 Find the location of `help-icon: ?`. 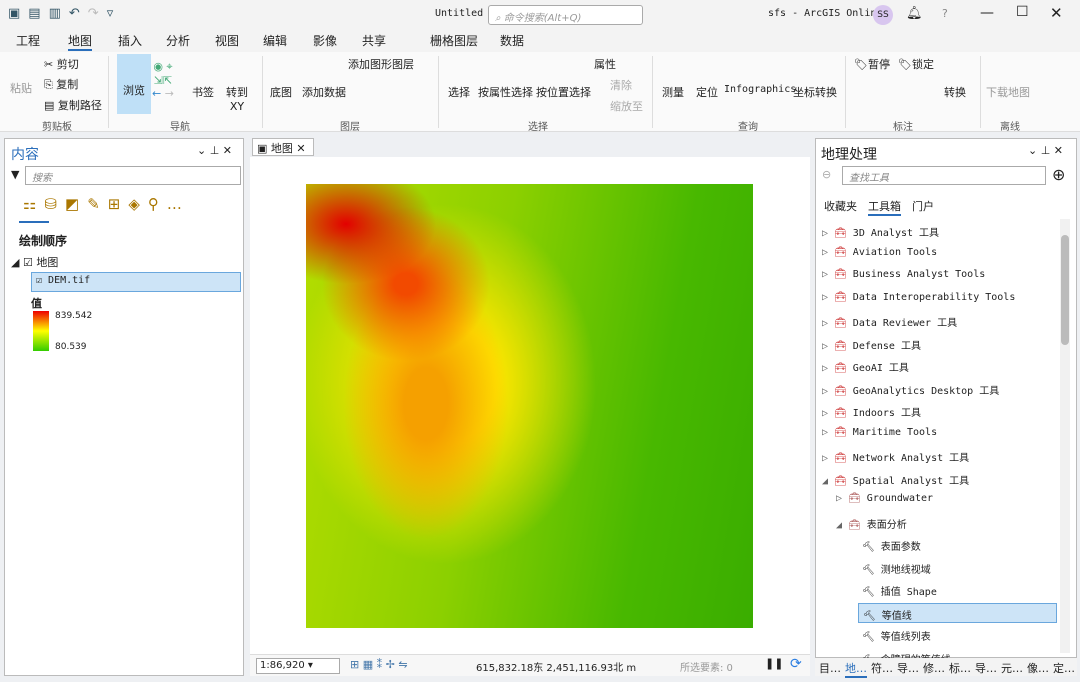

help-icon: ? is located at coordinates (945, 13).